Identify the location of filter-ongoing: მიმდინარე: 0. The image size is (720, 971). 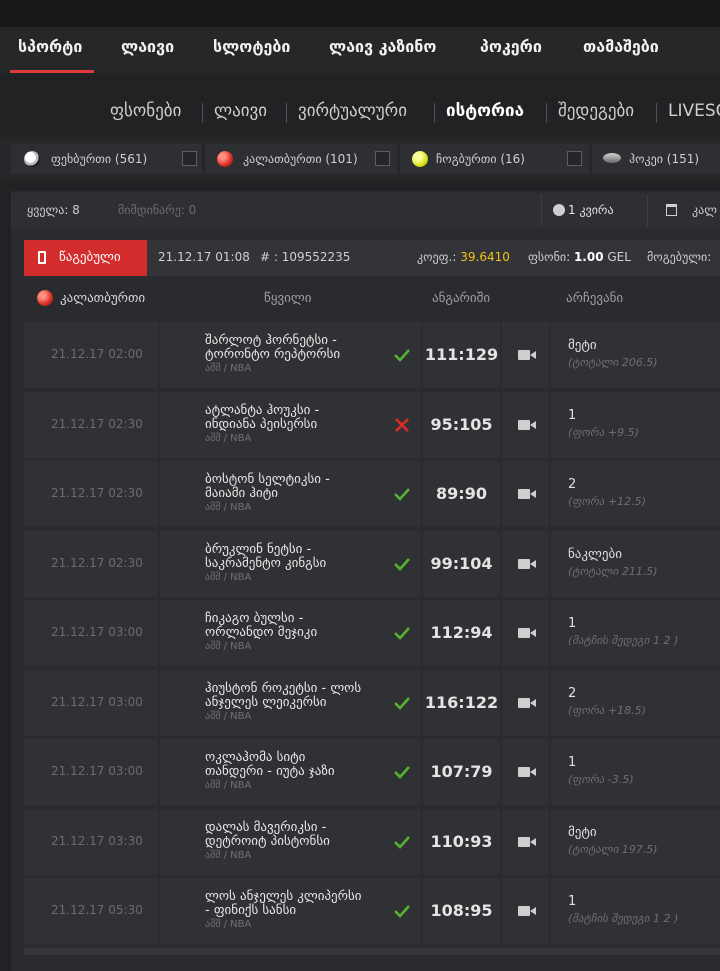
(157, 210).